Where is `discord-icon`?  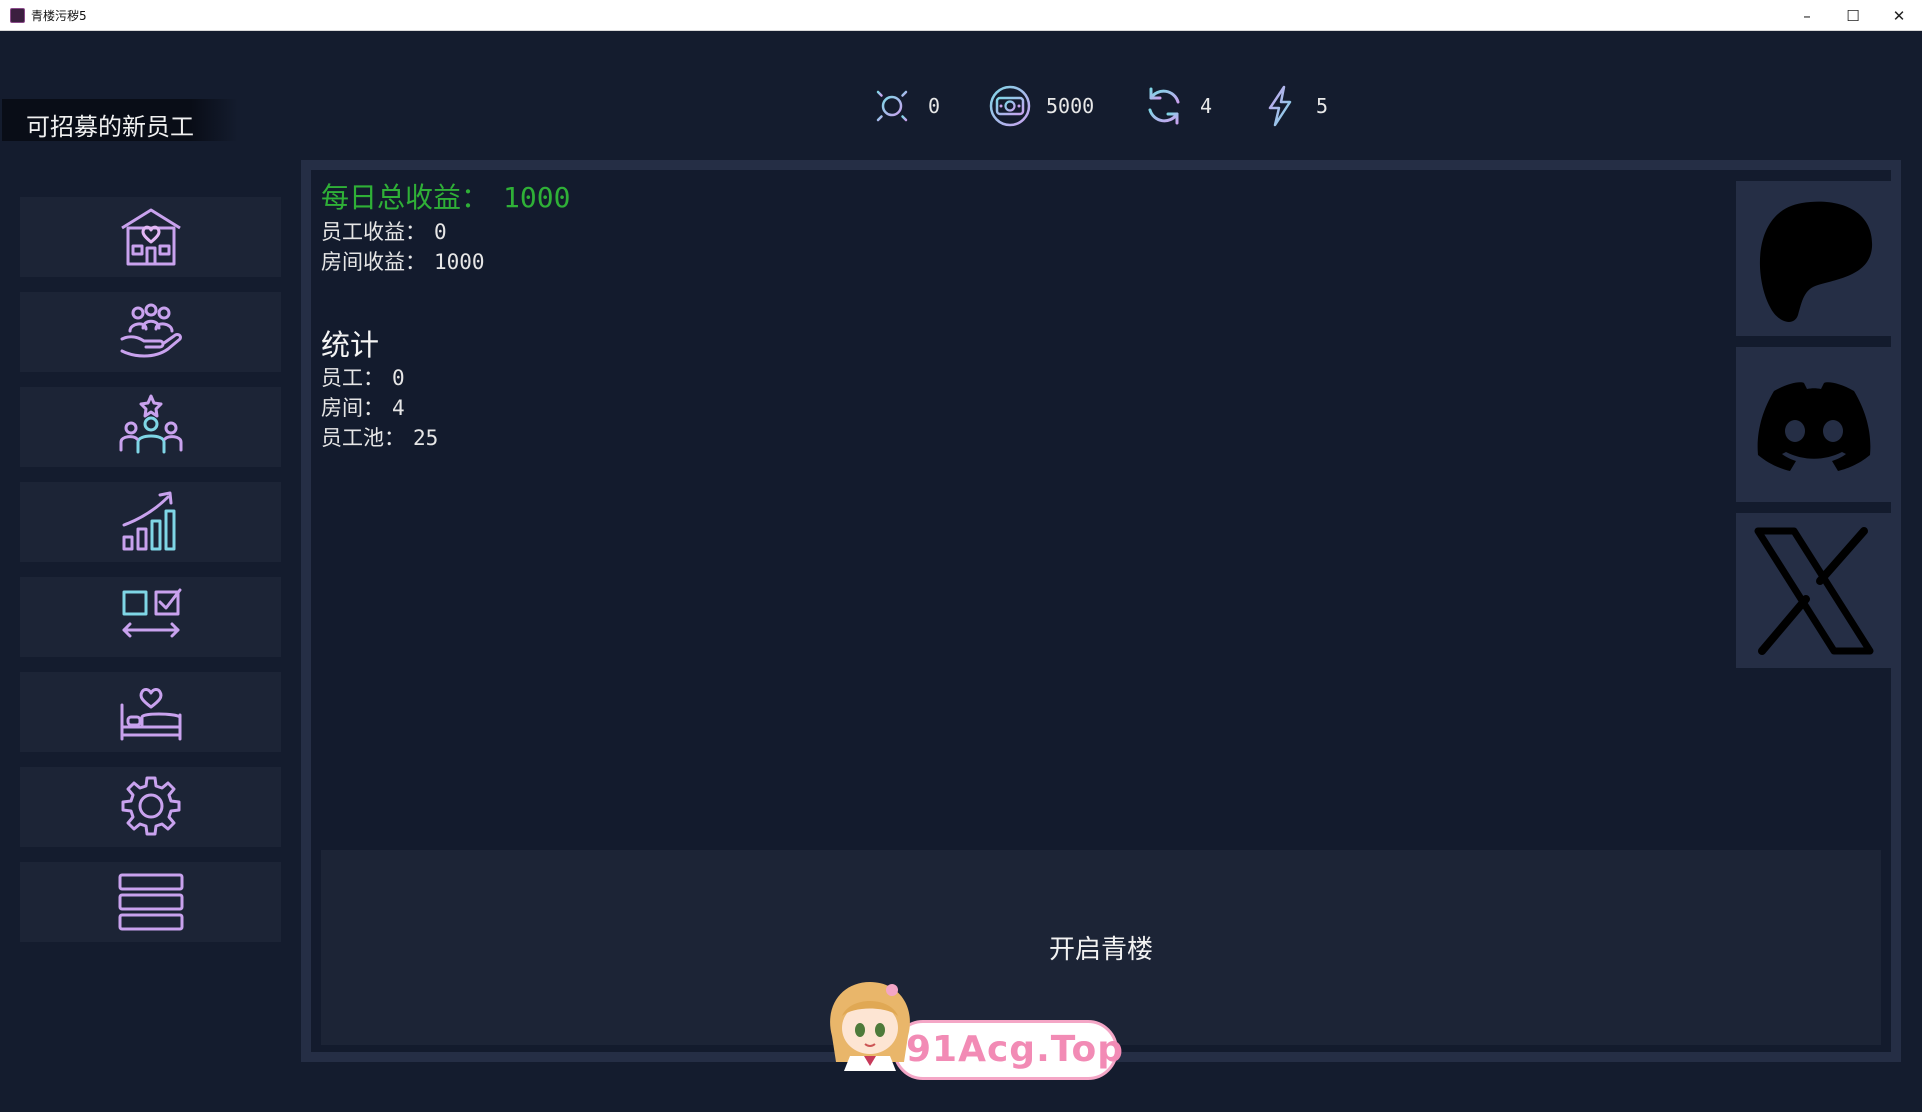
discord-icon is located at coordinates (1813, 426).